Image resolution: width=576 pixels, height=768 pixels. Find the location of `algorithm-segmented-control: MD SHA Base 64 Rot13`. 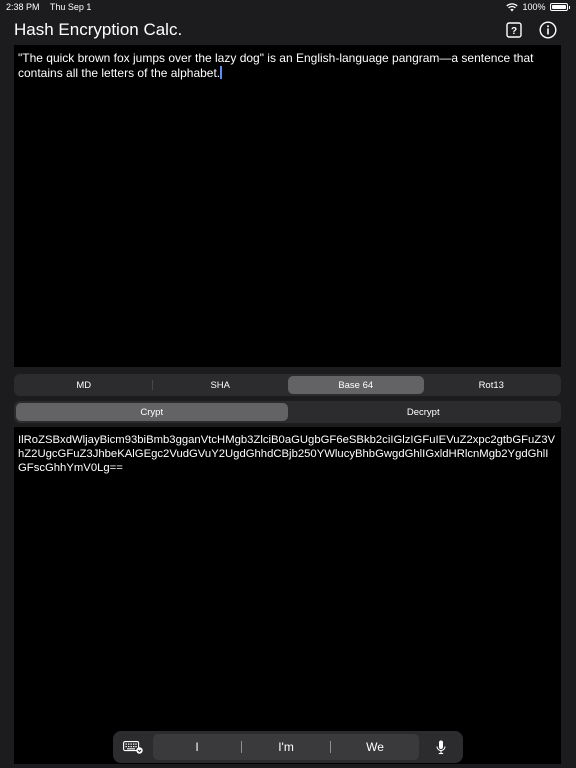

algorithm-segmented-control: MD SHA Base 64 Rot13 is located at coordinates (287, 385).